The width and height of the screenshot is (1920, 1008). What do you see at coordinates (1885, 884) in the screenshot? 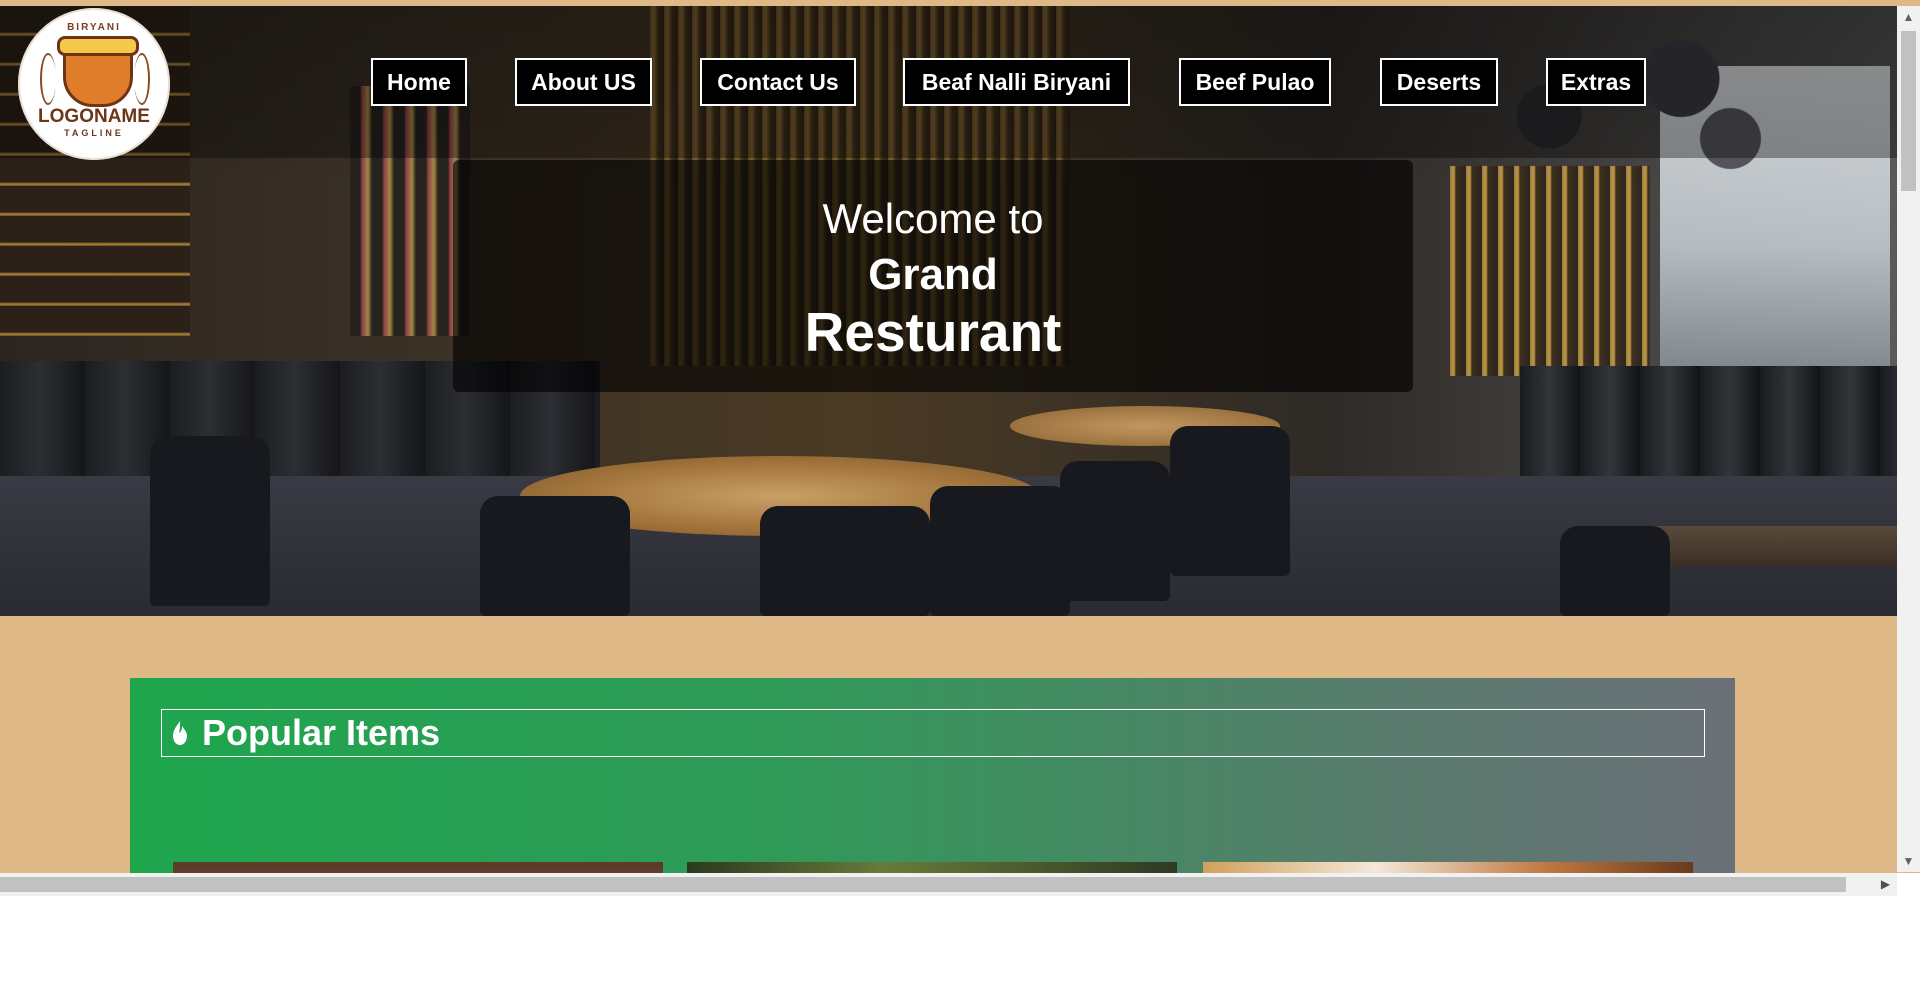
I see `scroll-right-arrow-icon: ▶` at bounding box center [1885, 884].